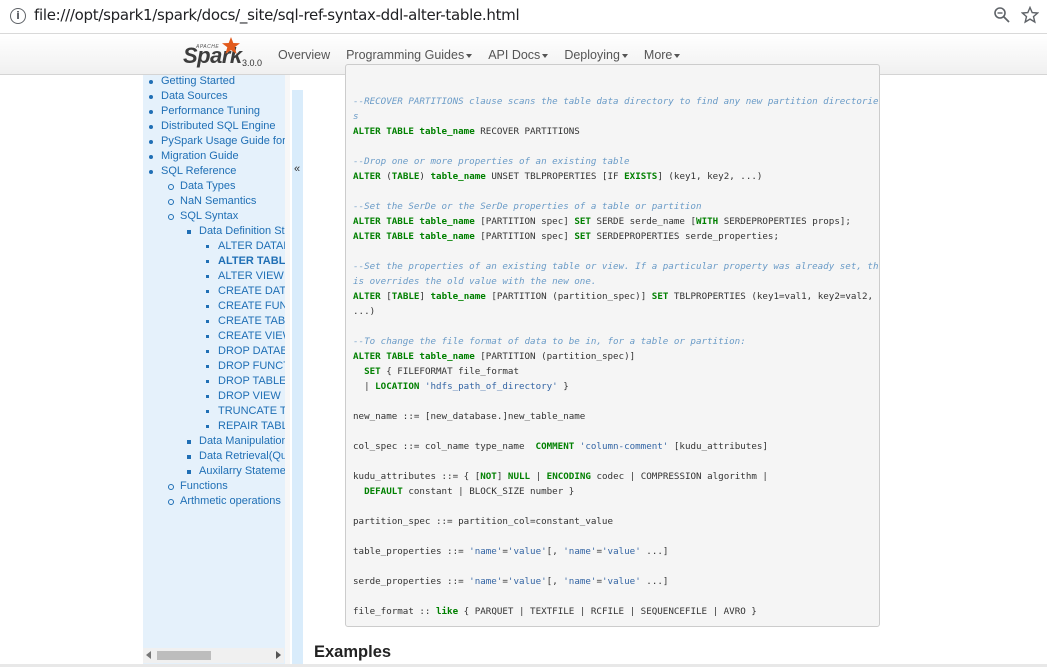  What do you see at coordinates (624, 446) in the screenshot?
I see `code-token: 'column-comment'` at bounding box center [624, 446].